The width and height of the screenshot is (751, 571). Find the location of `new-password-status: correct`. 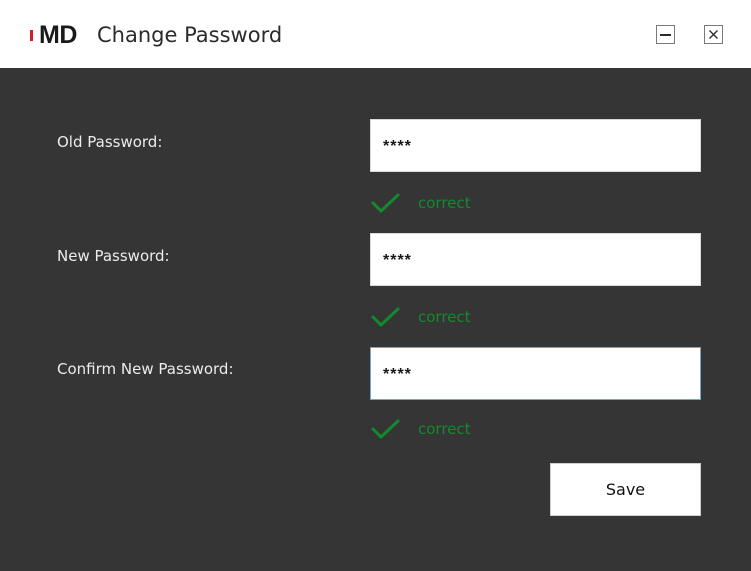

new-password-status: correct is located at coordinates (421, 317).